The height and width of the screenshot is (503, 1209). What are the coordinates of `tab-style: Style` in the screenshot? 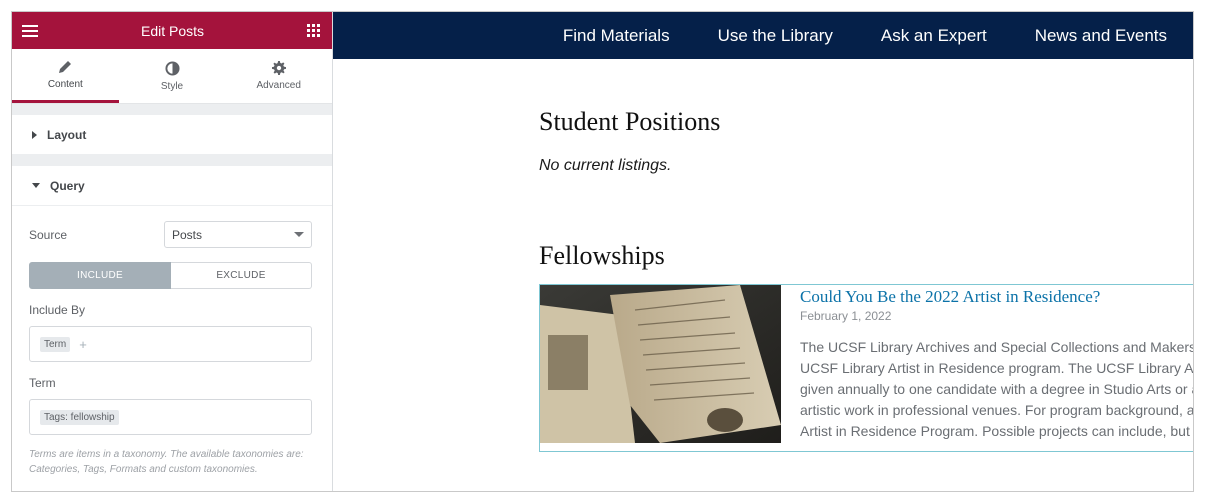 It's located at (172, 76).